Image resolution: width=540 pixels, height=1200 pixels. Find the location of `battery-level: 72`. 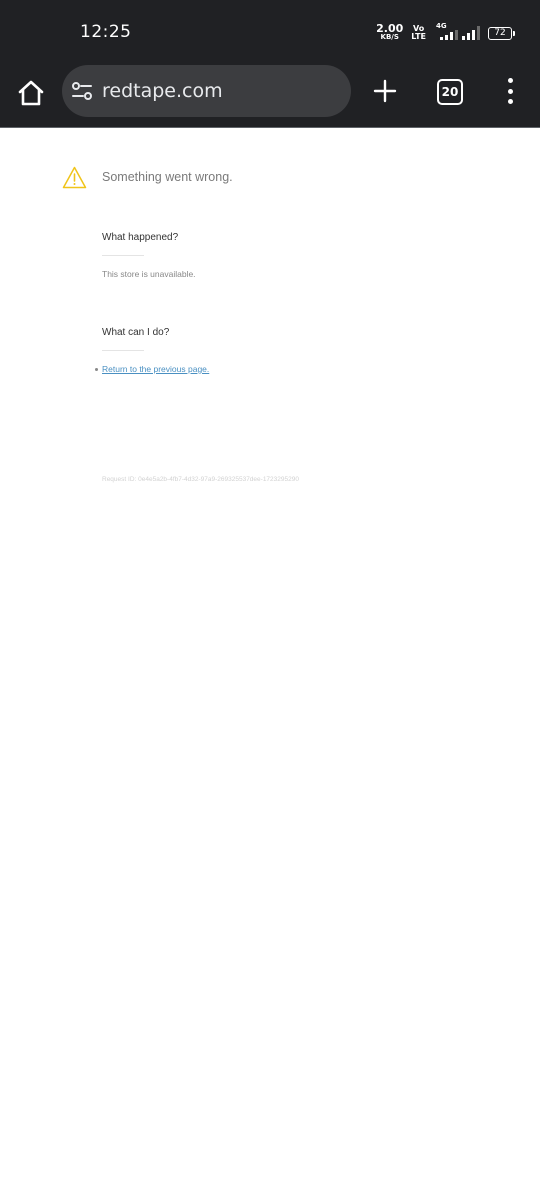

battery-level: 72 is located at coordinates (500, 32).